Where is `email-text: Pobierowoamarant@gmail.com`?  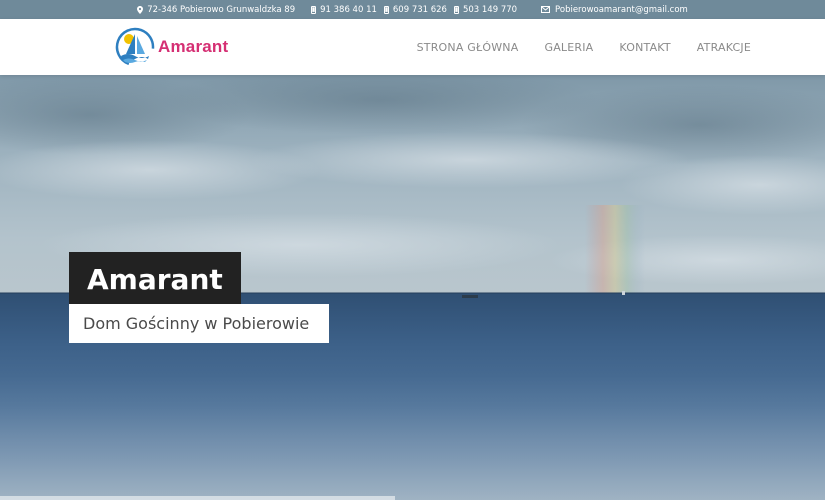 email-text: Pobierowoamarant@gmail.com is located at coordinates (621, 10).